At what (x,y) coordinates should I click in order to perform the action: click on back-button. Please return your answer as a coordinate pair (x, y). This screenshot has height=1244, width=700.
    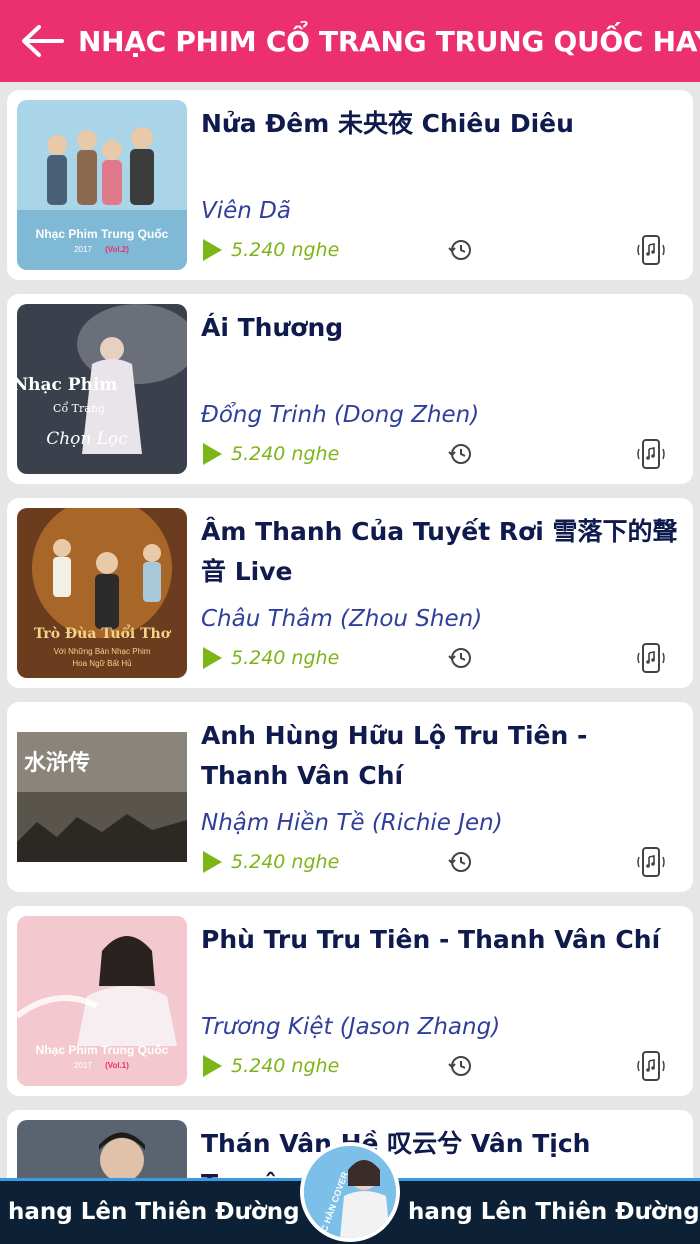
    Looking at the image, I should click on (42, 41).